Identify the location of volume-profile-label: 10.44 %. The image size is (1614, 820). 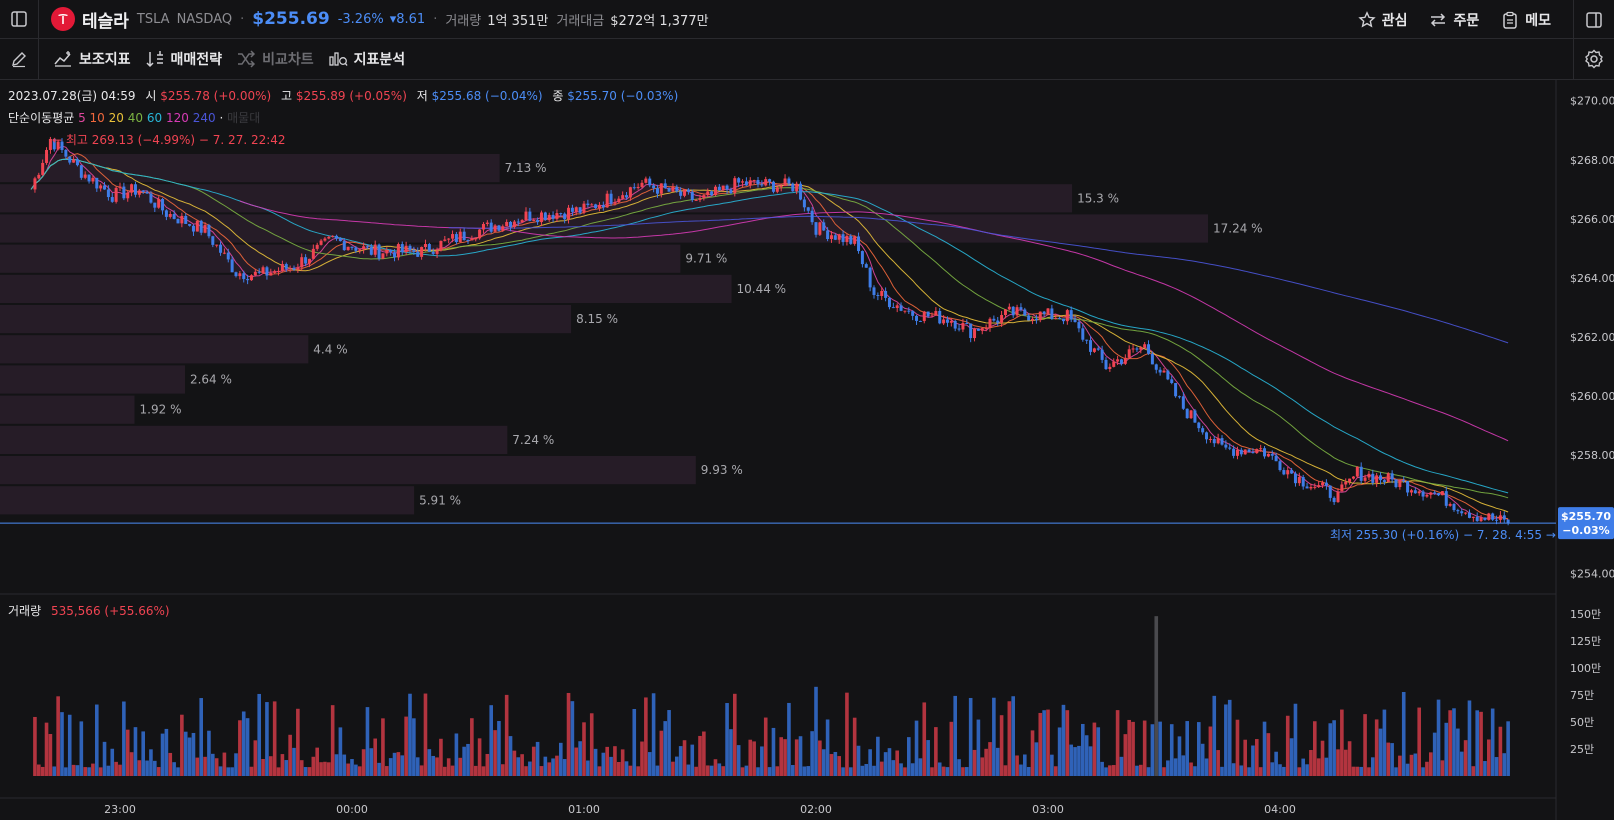
(762, 289).